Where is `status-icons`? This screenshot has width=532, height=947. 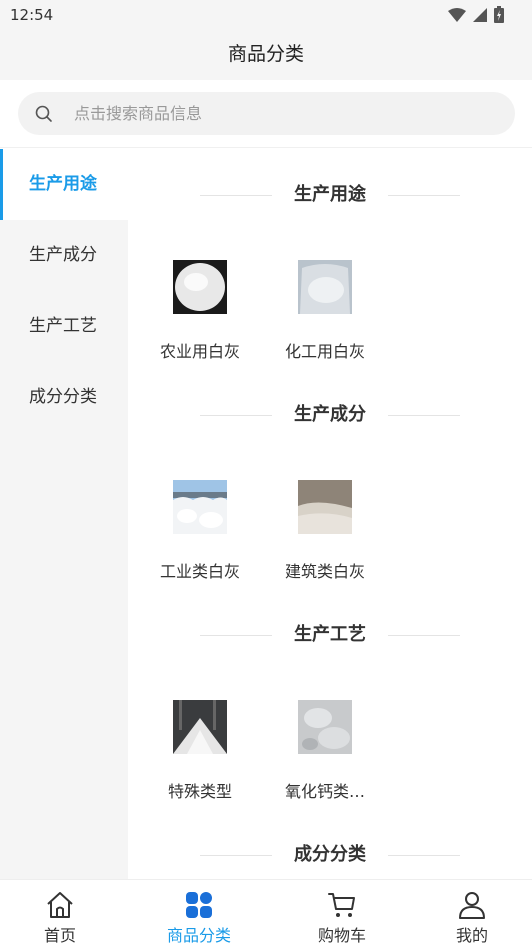
status-icons is located at coordinates (476, 14).